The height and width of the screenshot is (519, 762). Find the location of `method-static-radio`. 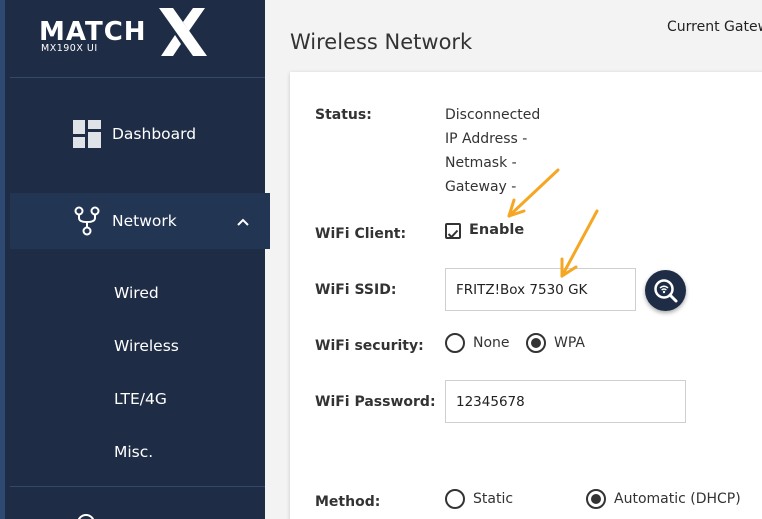

method-static-radio is located at coordinates (455, 499).